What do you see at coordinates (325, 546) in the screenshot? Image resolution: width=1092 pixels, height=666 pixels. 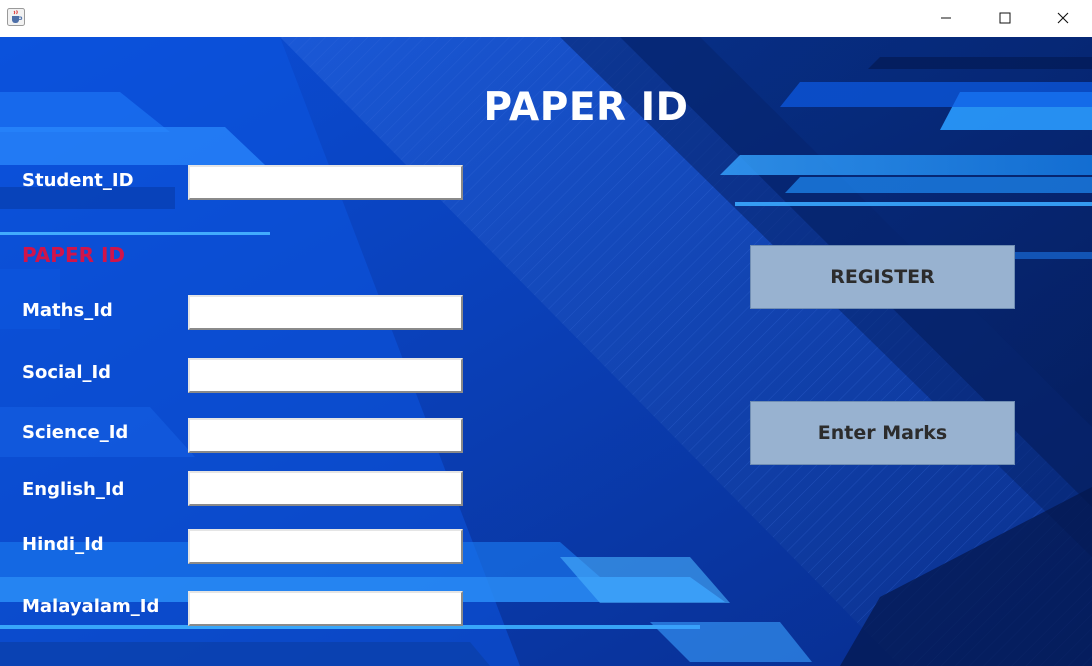 I see `hindi-id-input` at bounding box center [325, 546].